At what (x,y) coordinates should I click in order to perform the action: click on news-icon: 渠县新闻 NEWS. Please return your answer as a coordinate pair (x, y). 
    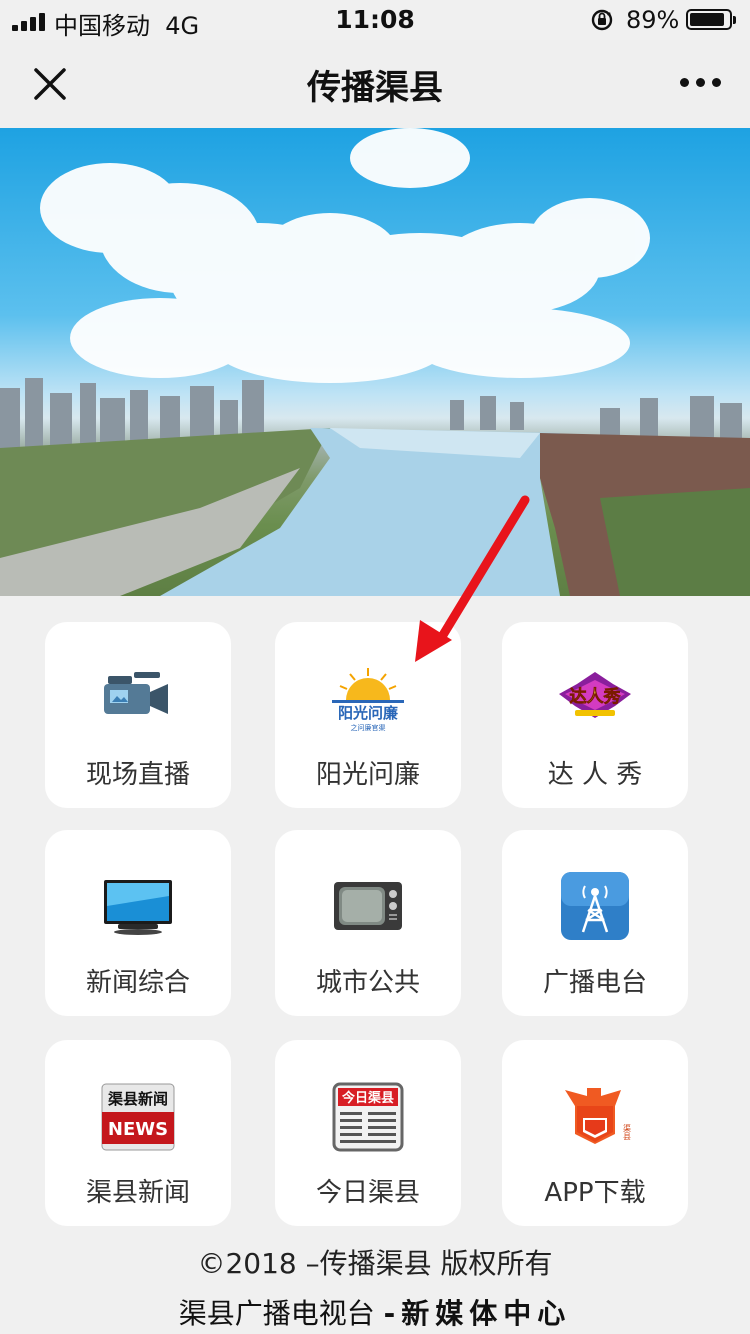
    Looking at the image, I should click on (138, 1117).